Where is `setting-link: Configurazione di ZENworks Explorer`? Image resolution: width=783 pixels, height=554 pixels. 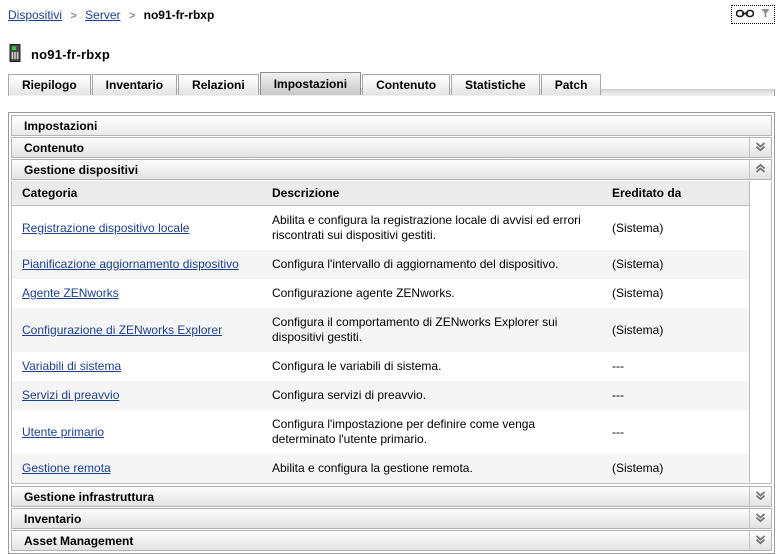 setting-link: Configurazione di ZENworks Explorer is located at coordinates (122, 330).